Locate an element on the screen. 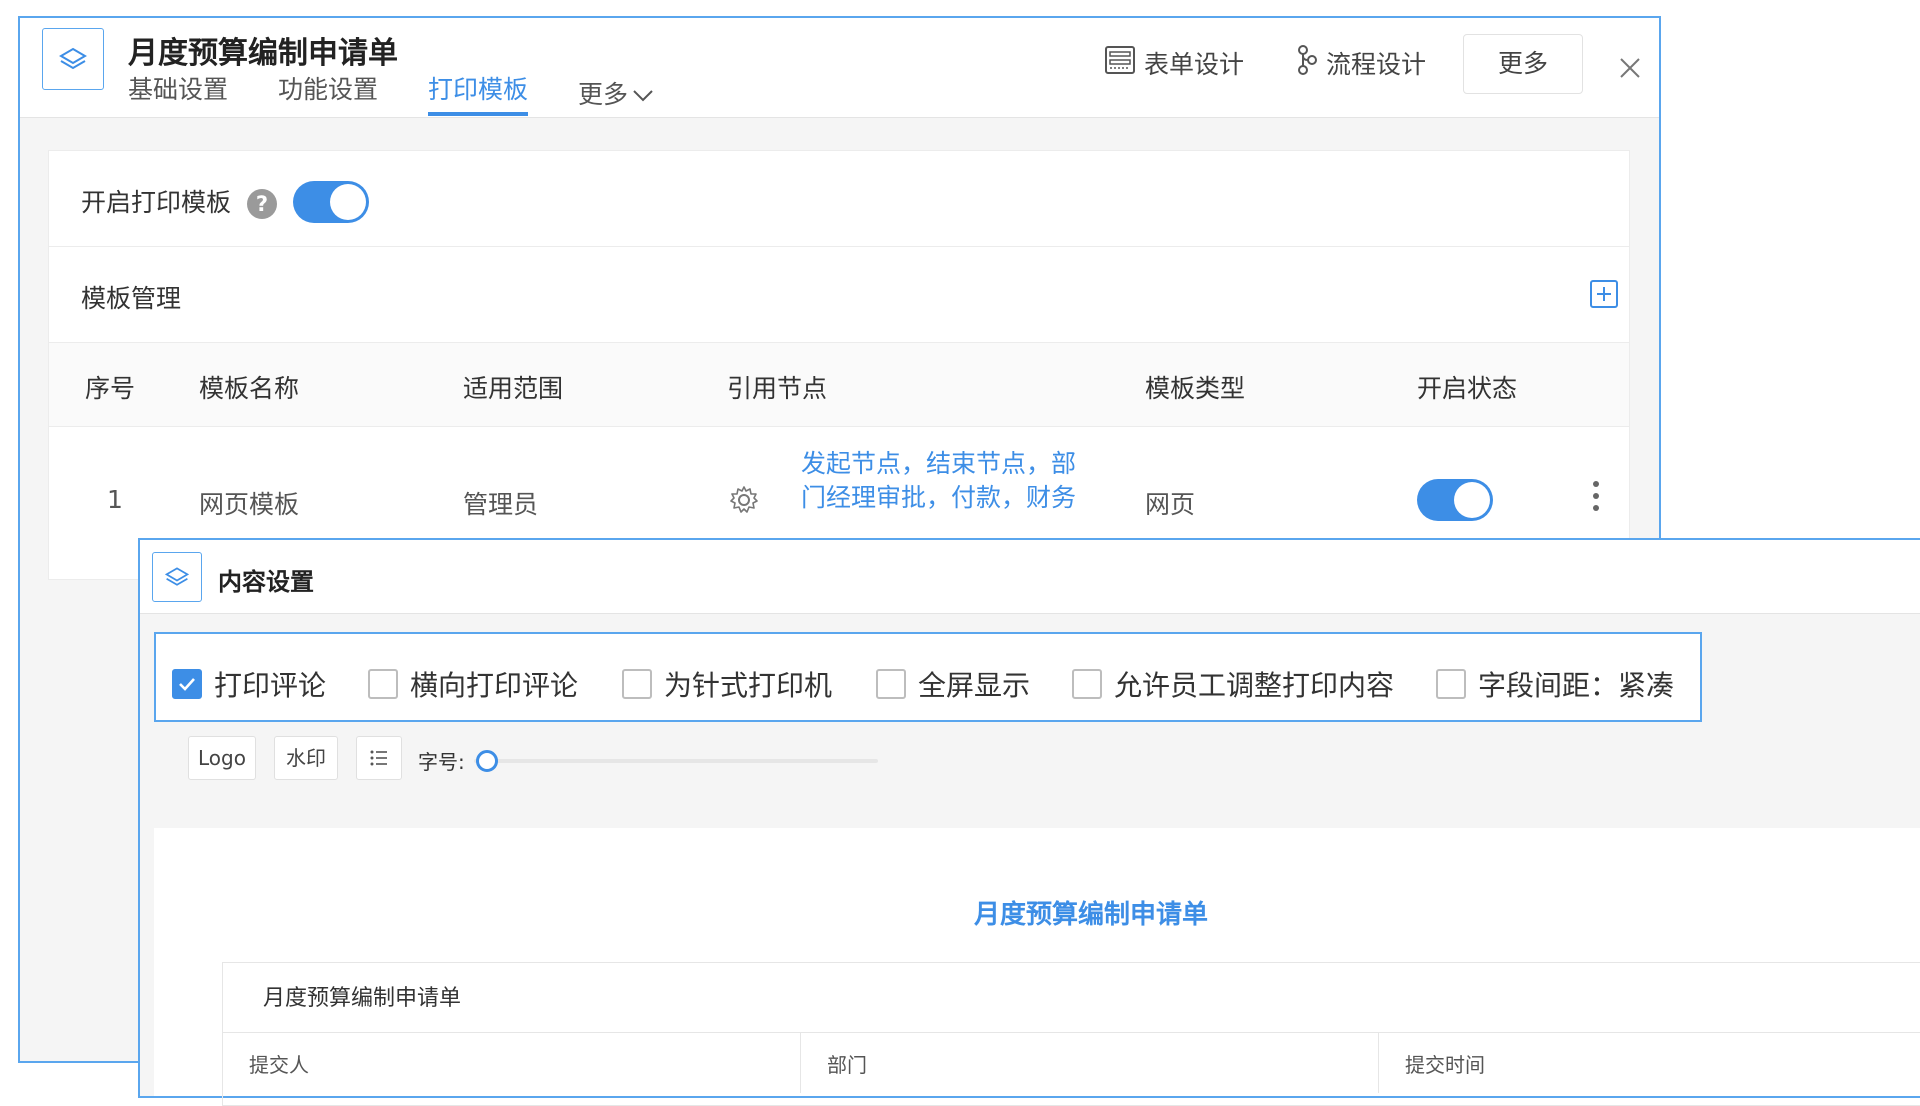  template-management-title: 模板管理 is located at coordinates (131, 298).